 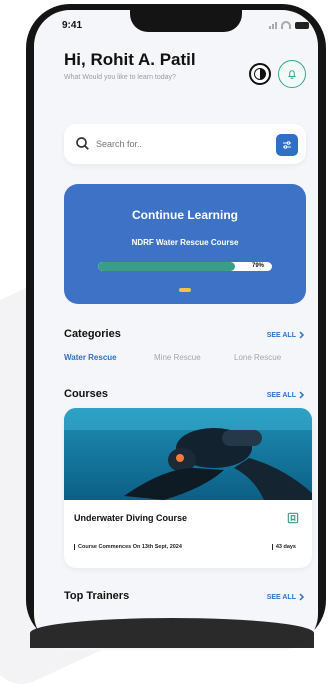 What do you see at coordinates (185, 215) in the screenshot?
I see `continue-learning-title: Continue Learning` at bounding box center [185, 215].